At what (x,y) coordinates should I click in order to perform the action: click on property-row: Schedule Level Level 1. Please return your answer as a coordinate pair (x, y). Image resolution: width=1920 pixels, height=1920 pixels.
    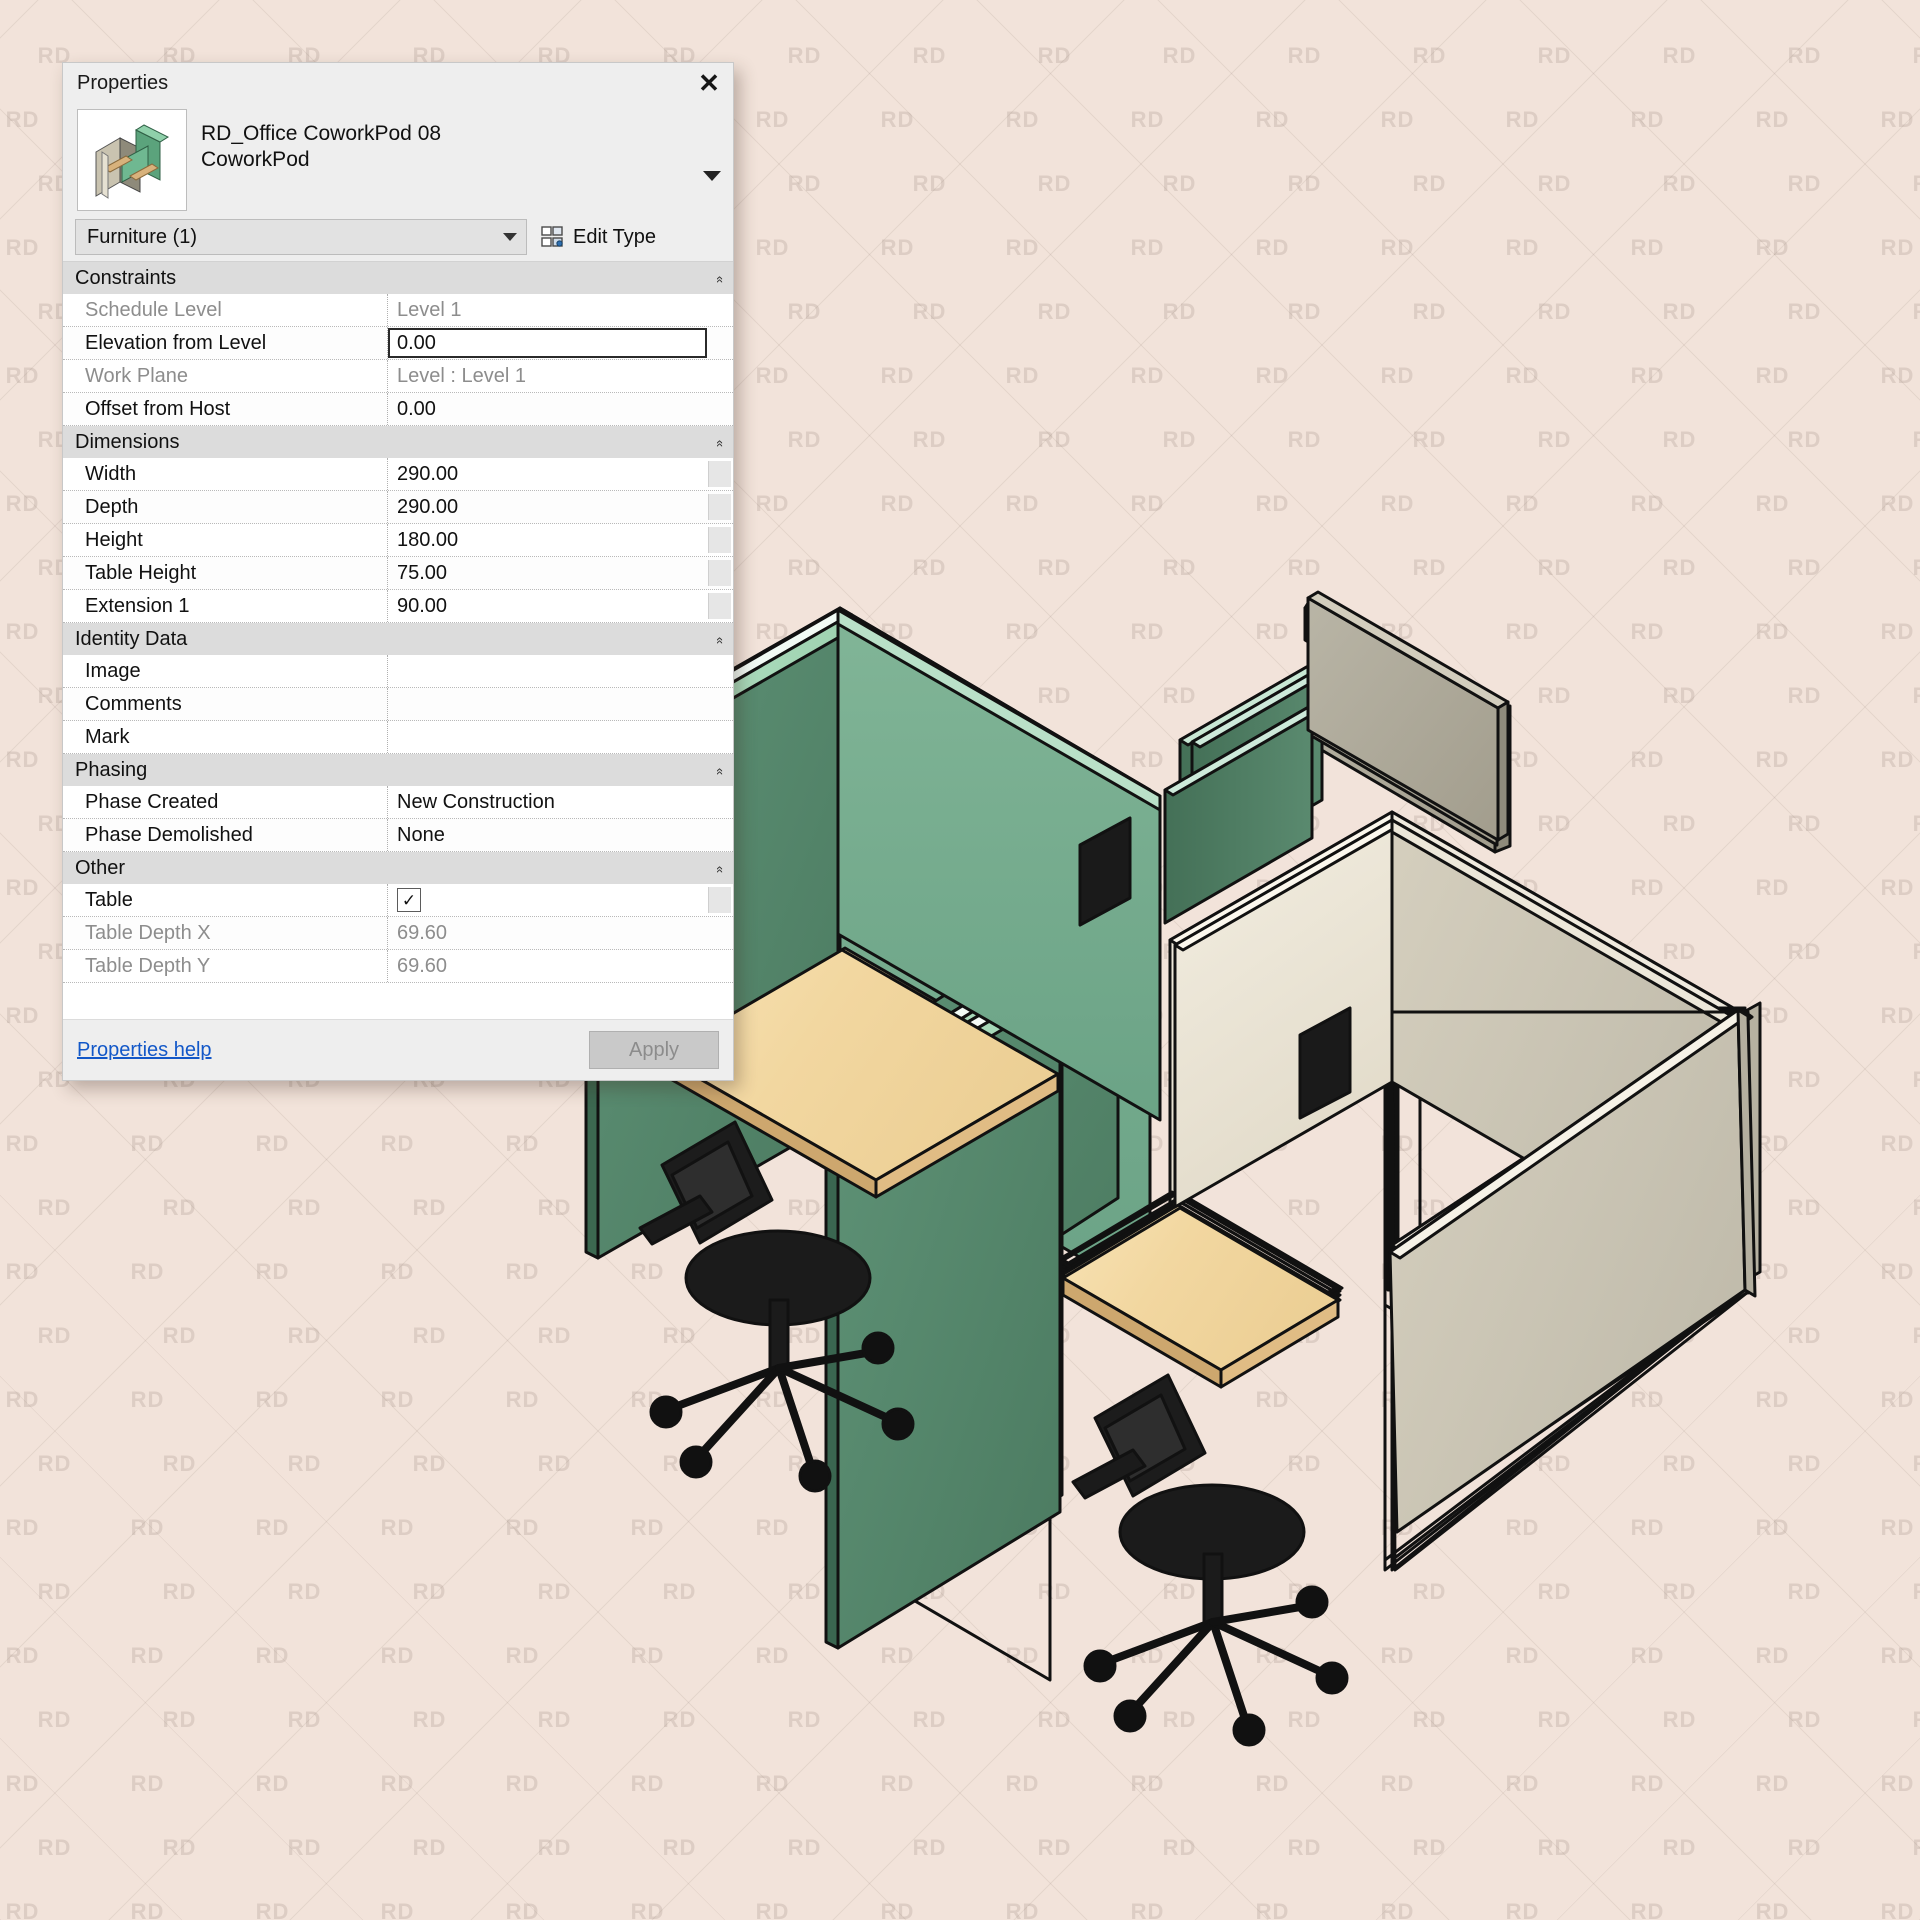
    Looking at the image, I should click on (398, 310).